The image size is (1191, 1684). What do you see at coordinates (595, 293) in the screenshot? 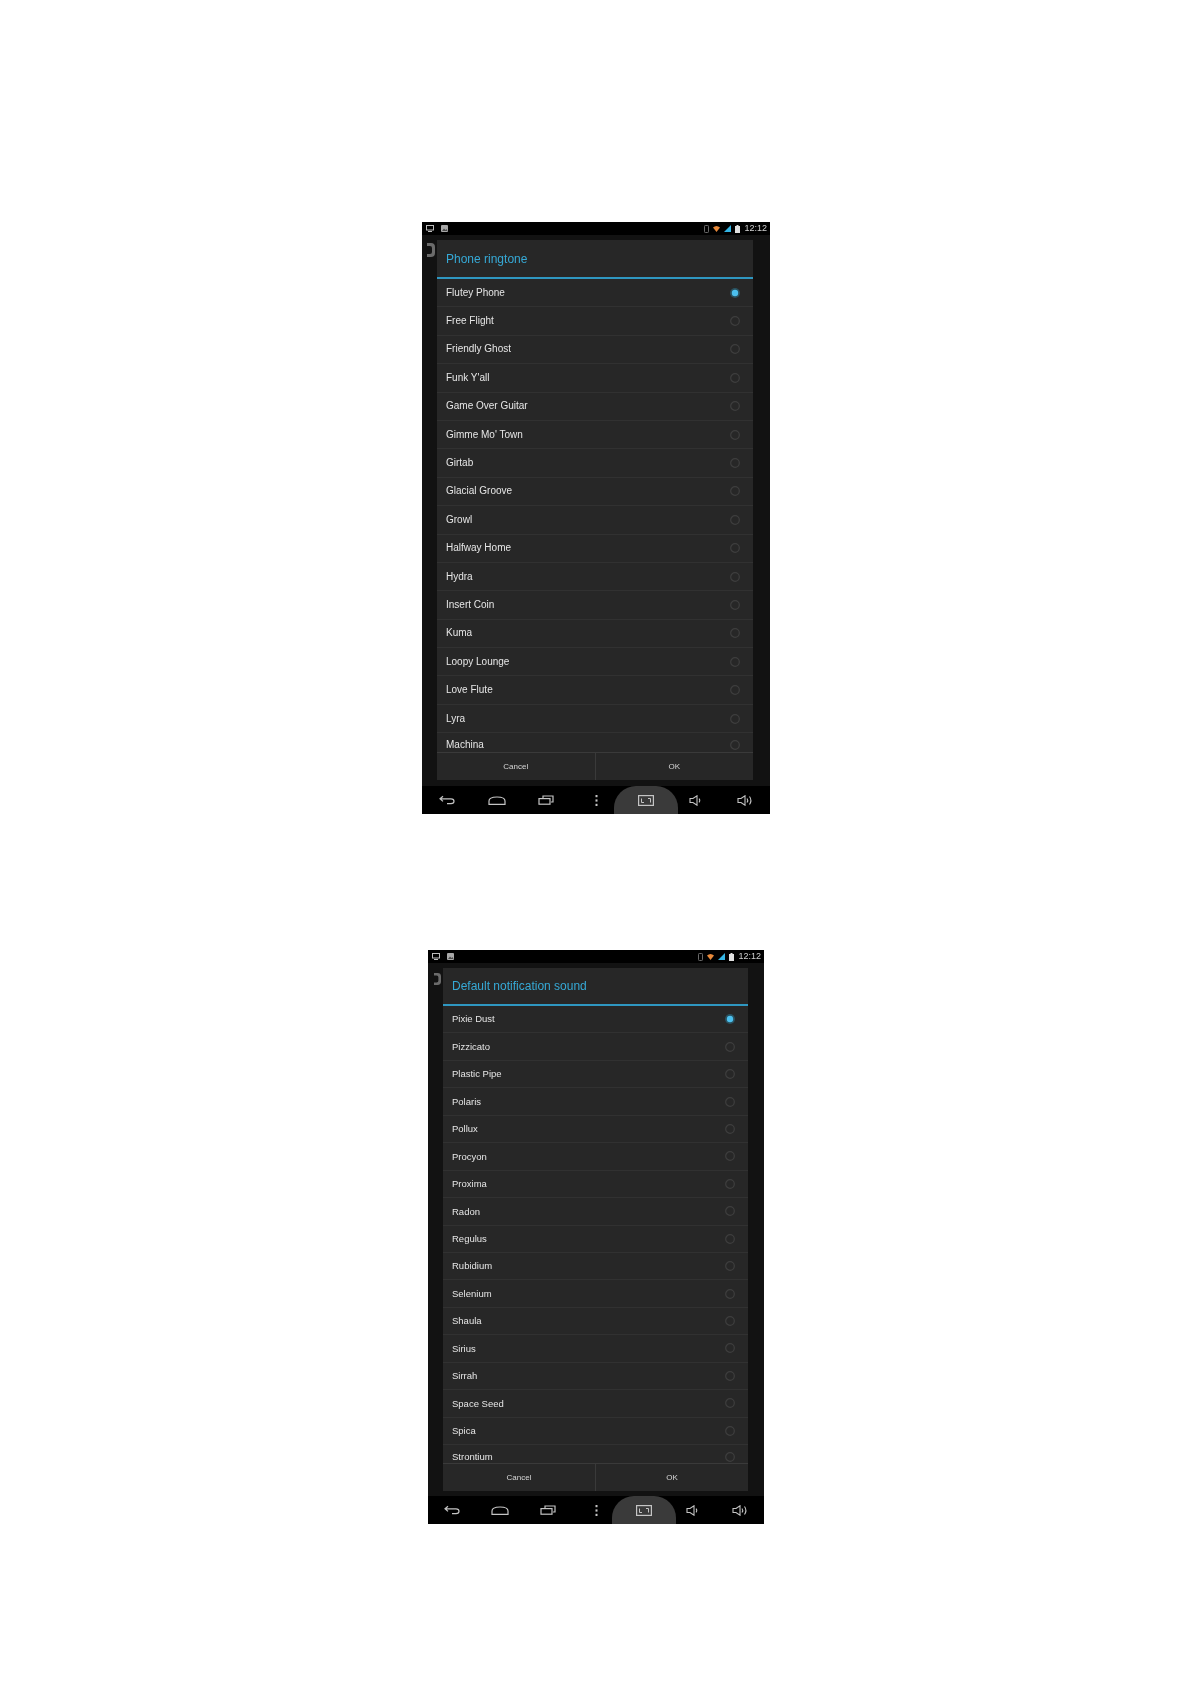
I see `list-option: Flutey Phone` at bounding box center [595, 293].